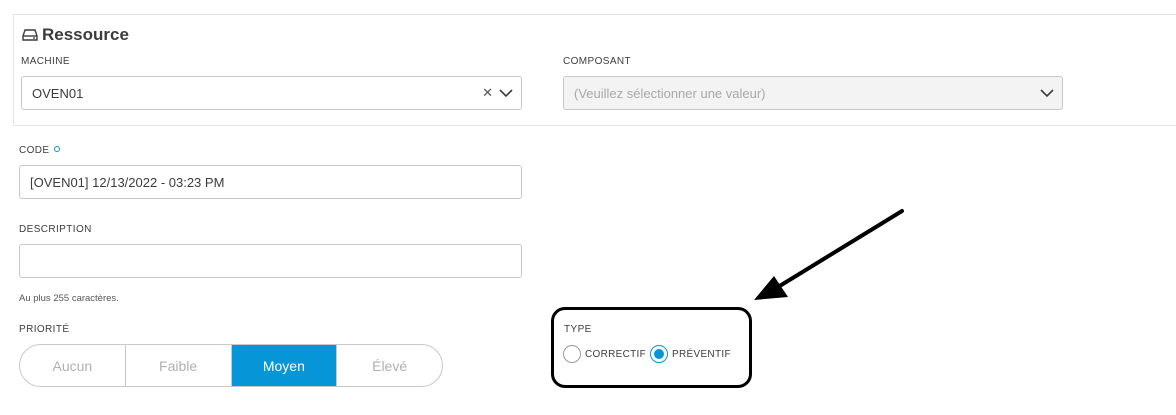 The height and width of the screenshot is (415, 1176). What do you see at coordinates (829, 254) in the screenshot?
I see `annotation-arrow` at bounding box center [829, 254].